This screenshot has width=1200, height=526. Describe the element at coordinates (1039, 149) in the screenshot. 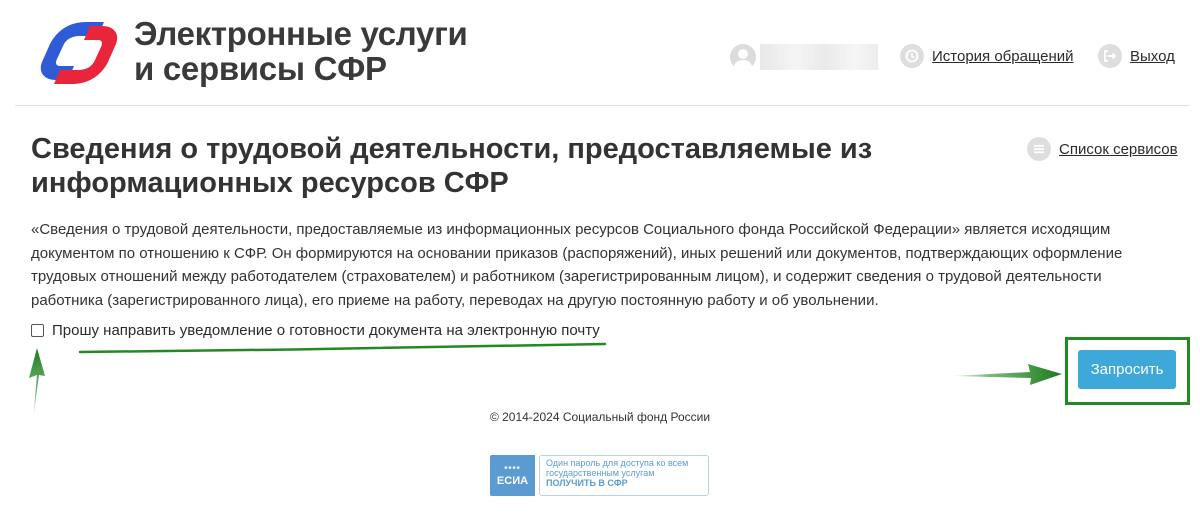

I see `list-icon` at that location.